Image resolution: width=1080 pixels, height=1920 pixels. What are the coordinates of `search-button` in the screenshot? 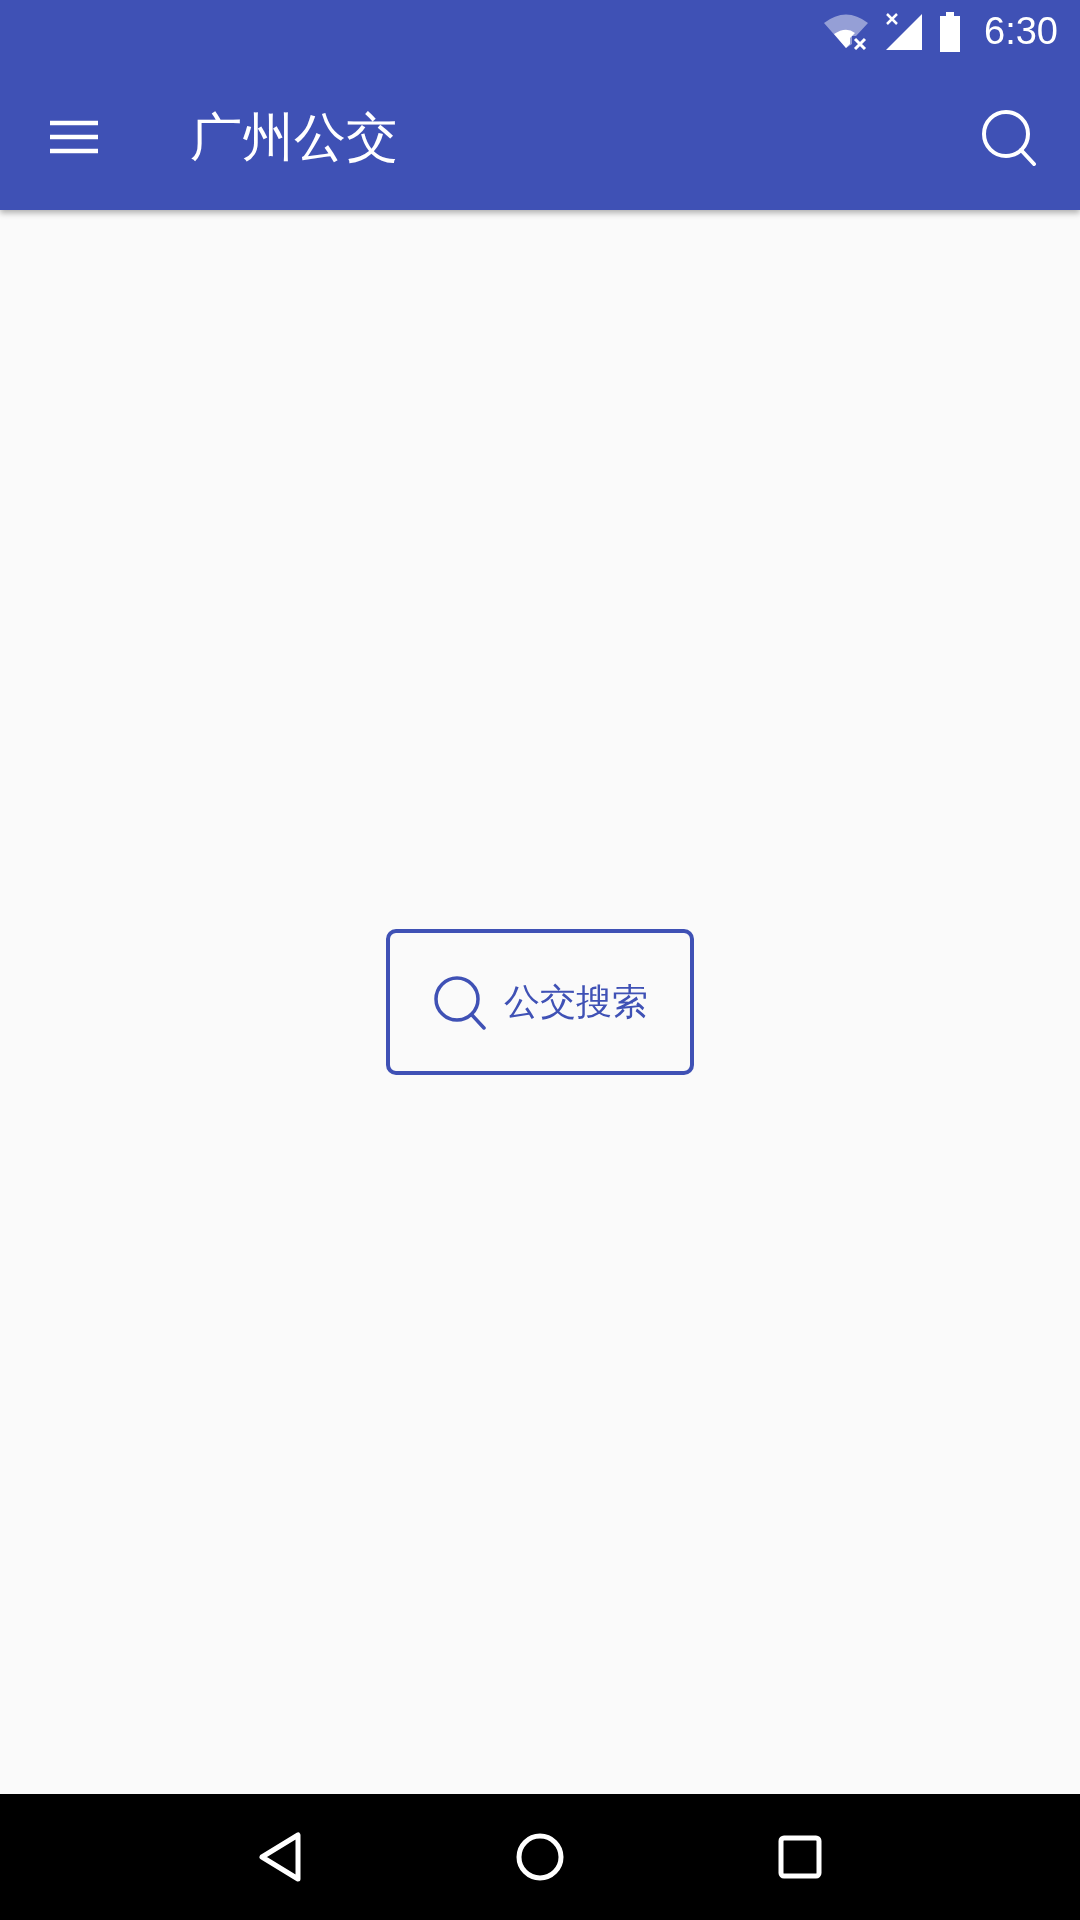 It's located at (1009, 136).